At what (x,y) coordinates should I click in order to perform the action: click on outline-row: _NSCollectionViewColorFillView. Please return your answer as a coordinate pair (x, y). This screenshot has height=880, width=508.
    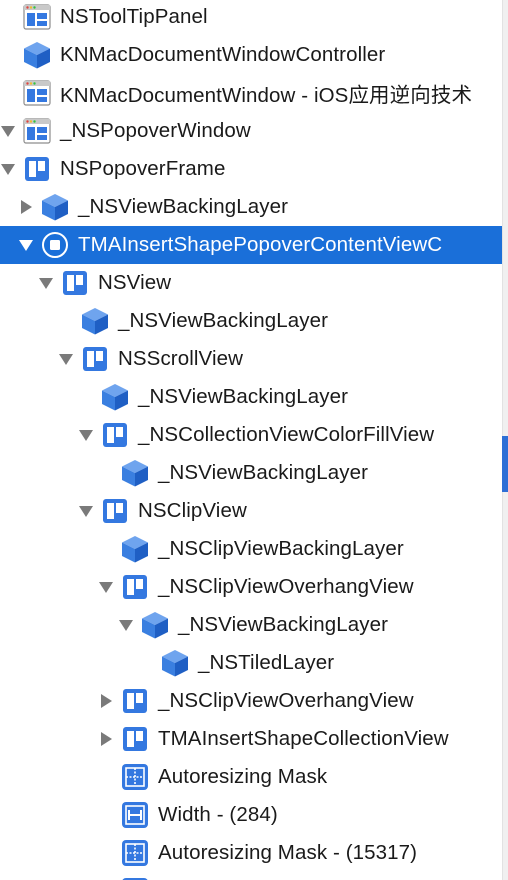
    Looking at the image, I should click on (251, 435).